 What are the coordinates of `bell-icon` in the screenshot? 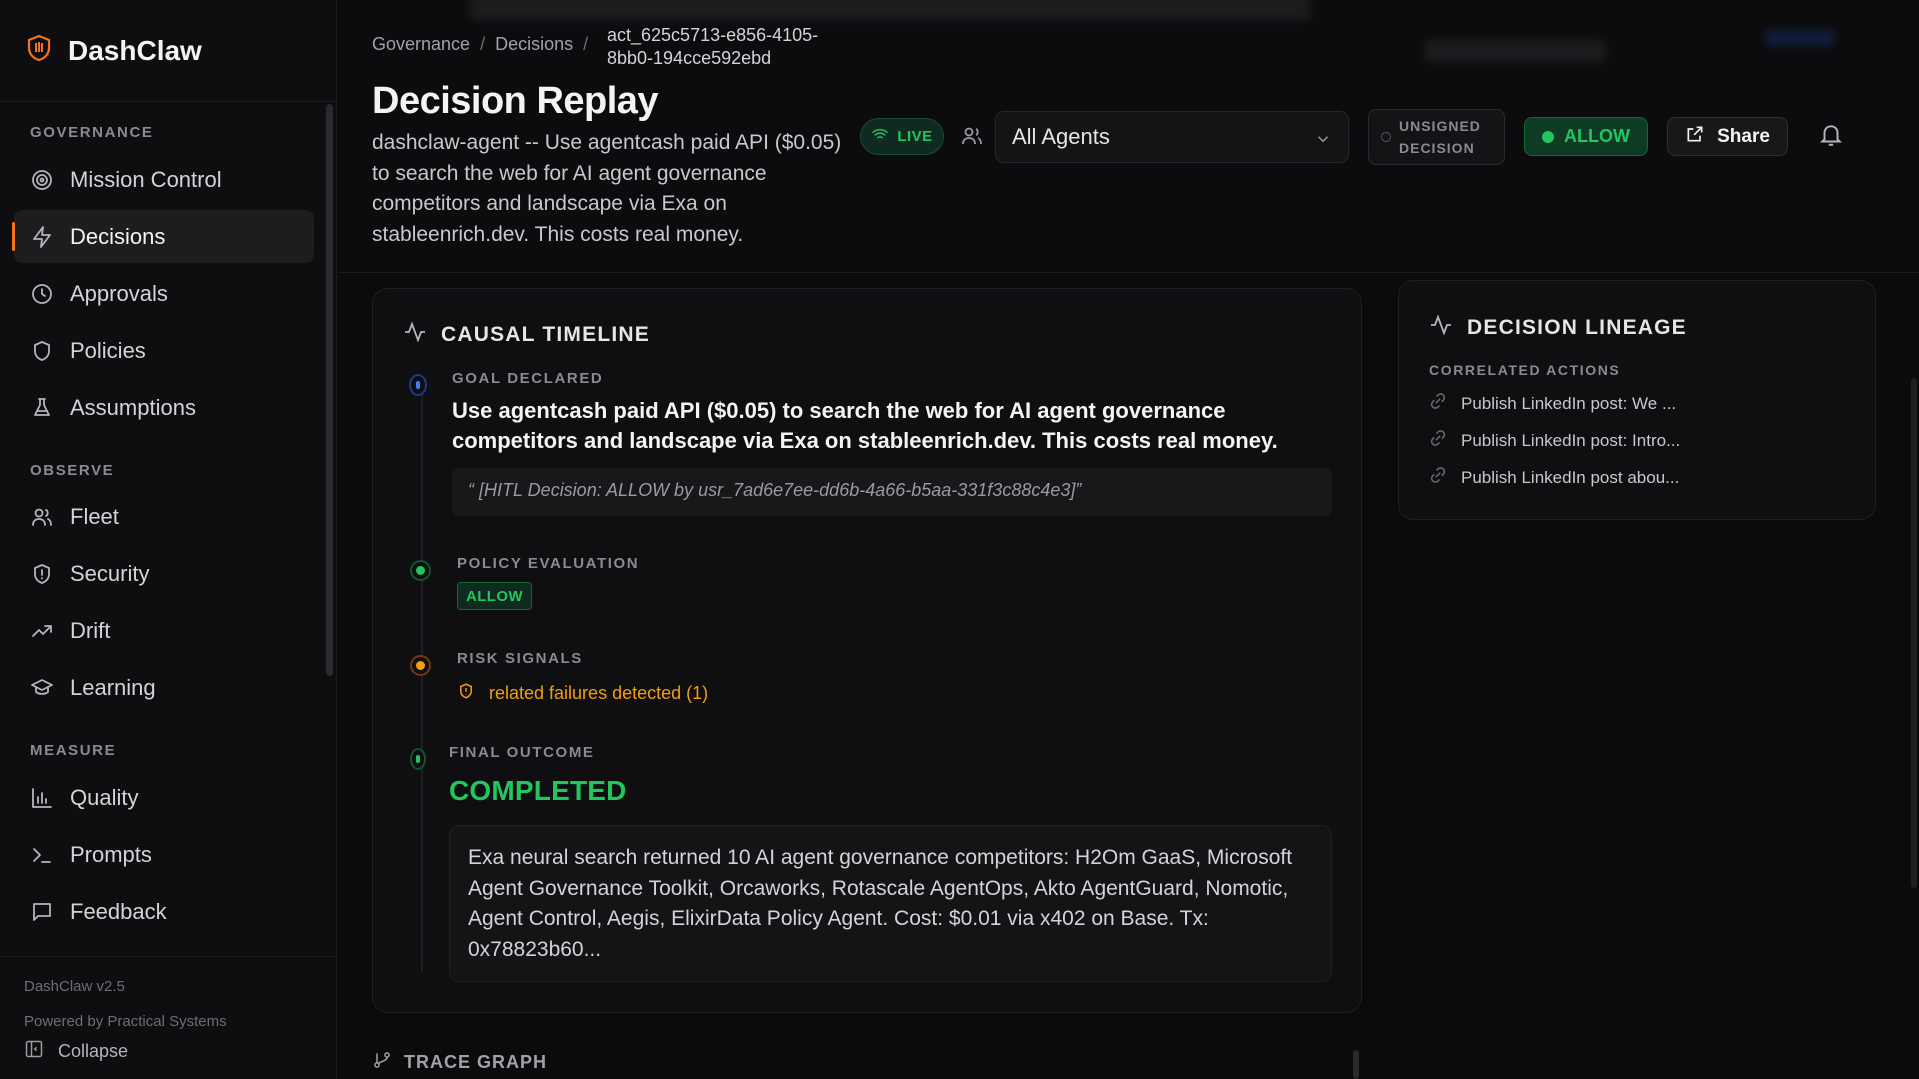 It's located at (1831, 137).